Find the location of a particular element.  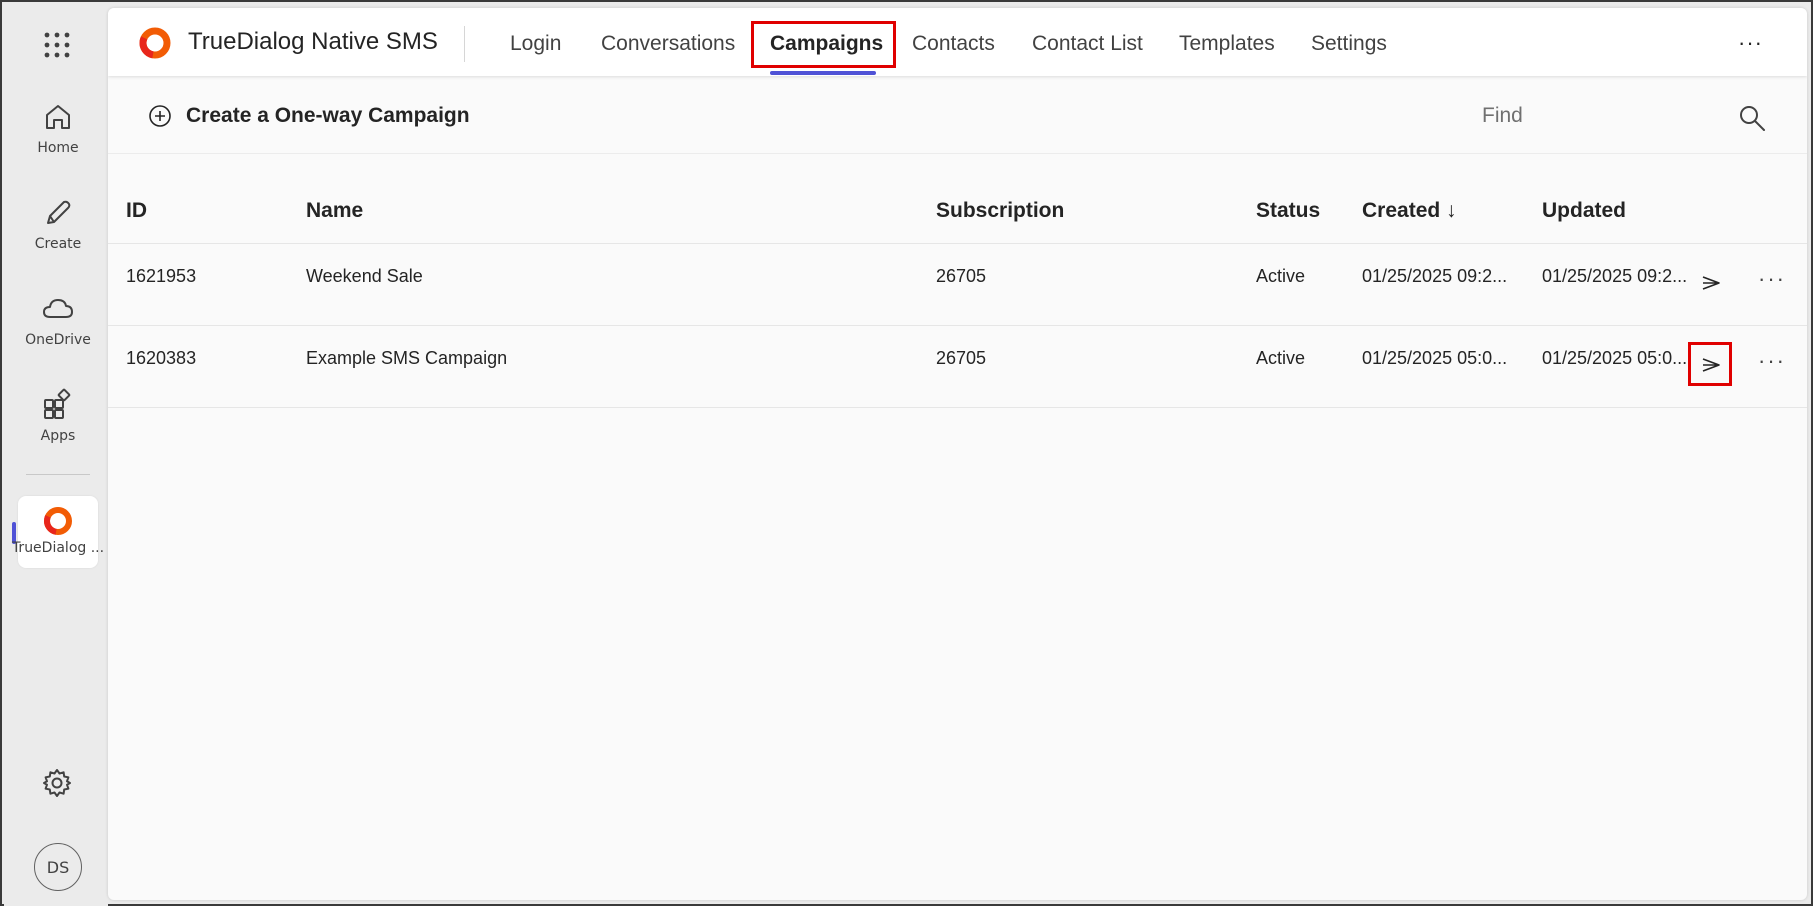

tab-settings: Settings is located at coordinates (1349, 44).